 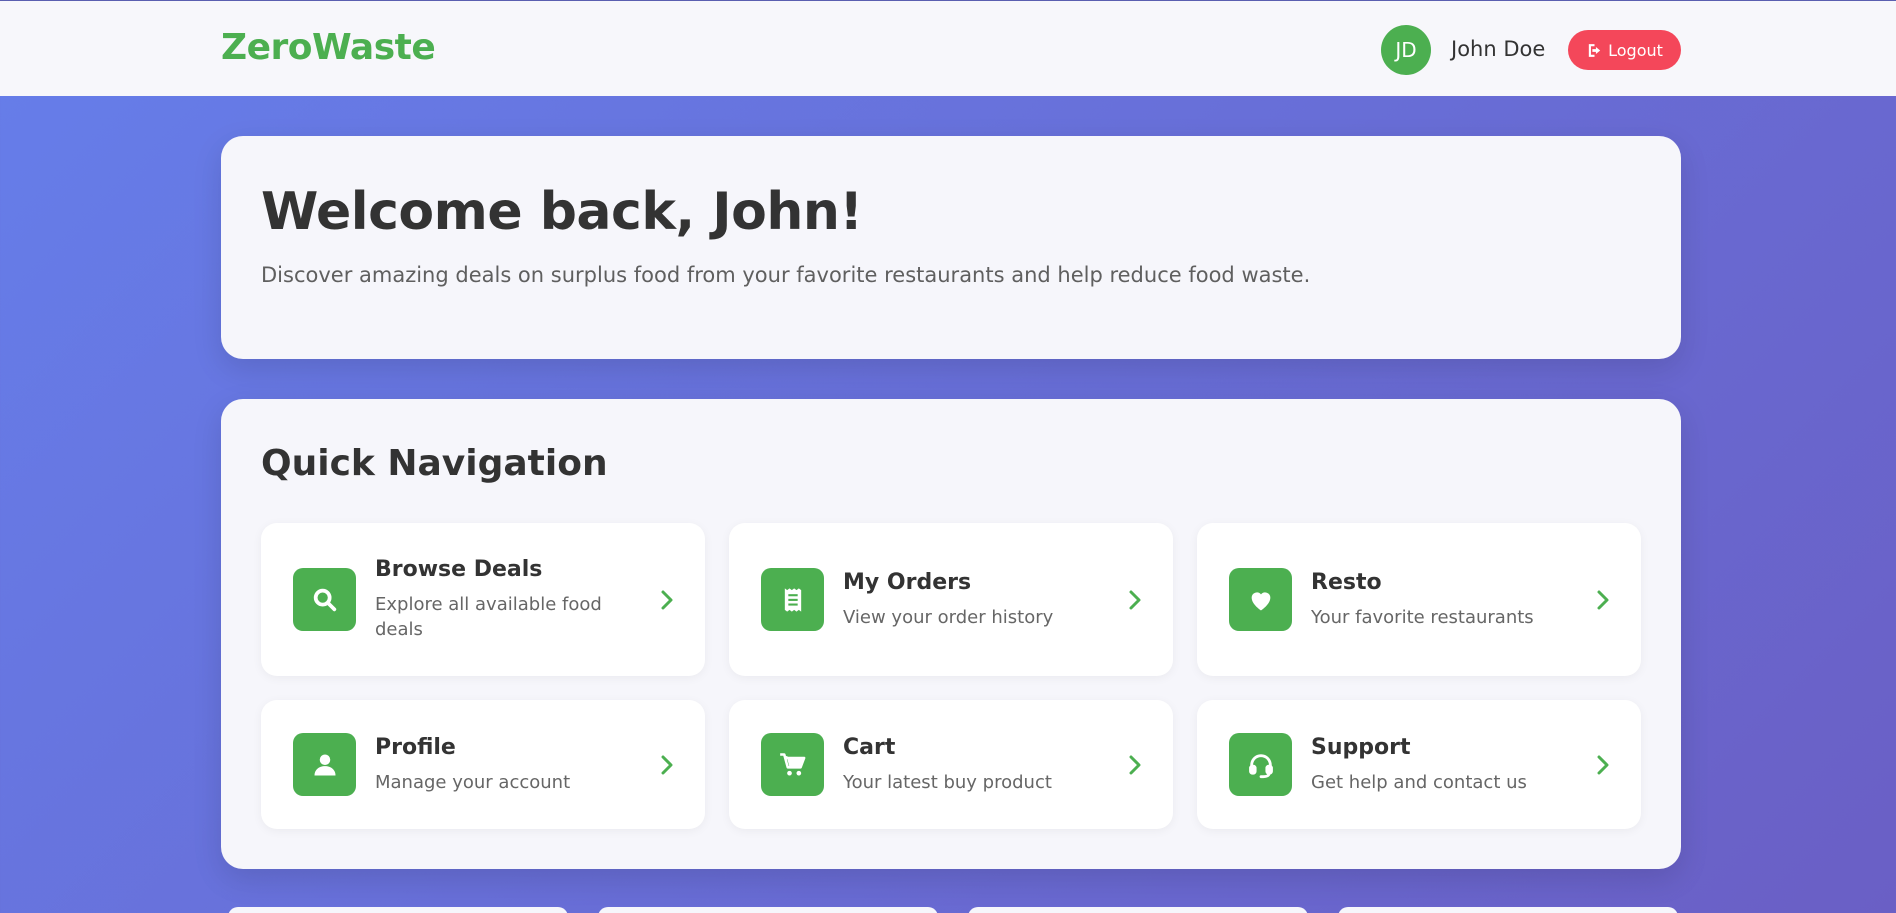 What do you see at coordinates (1260, 599) in the screenshot?
I see `heart-icon` at bounding box center [1260, 599].